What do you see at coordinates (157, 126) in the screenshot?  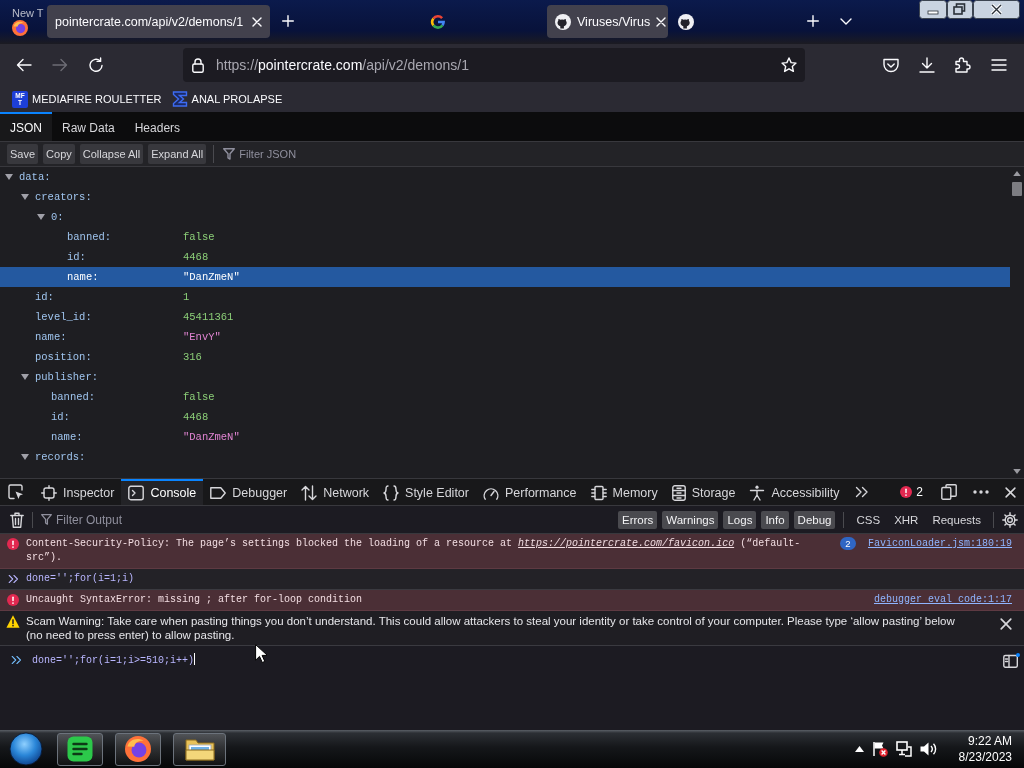 I see `viewer-tab: Headers` at bounding box center [157, 126].